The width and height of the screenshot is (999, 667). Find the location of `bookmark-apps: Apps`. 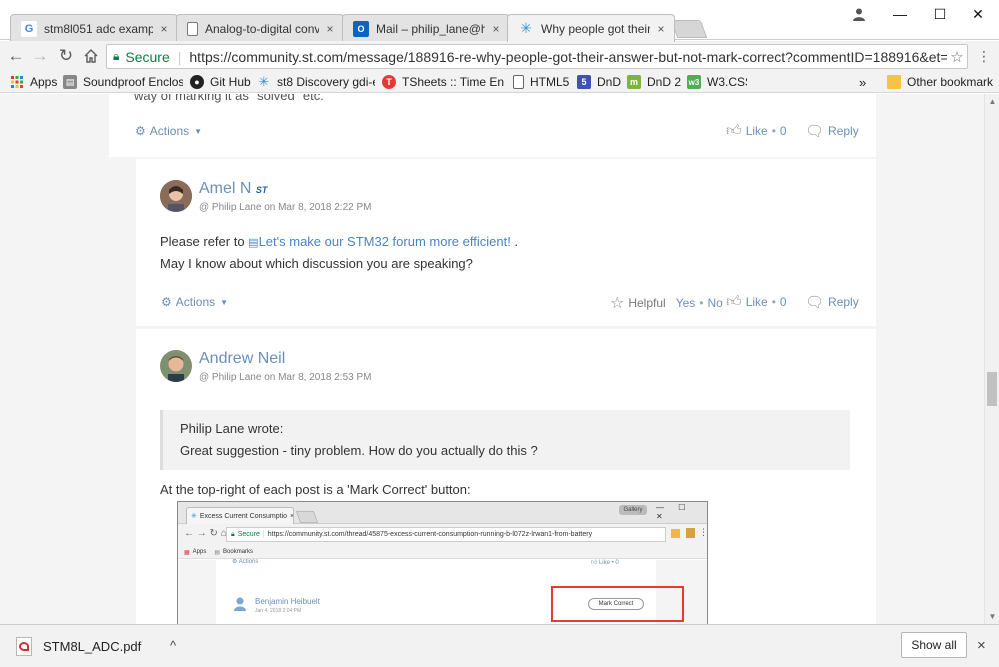

bookmark-apps: Apps is located at coordinates (35, 82).